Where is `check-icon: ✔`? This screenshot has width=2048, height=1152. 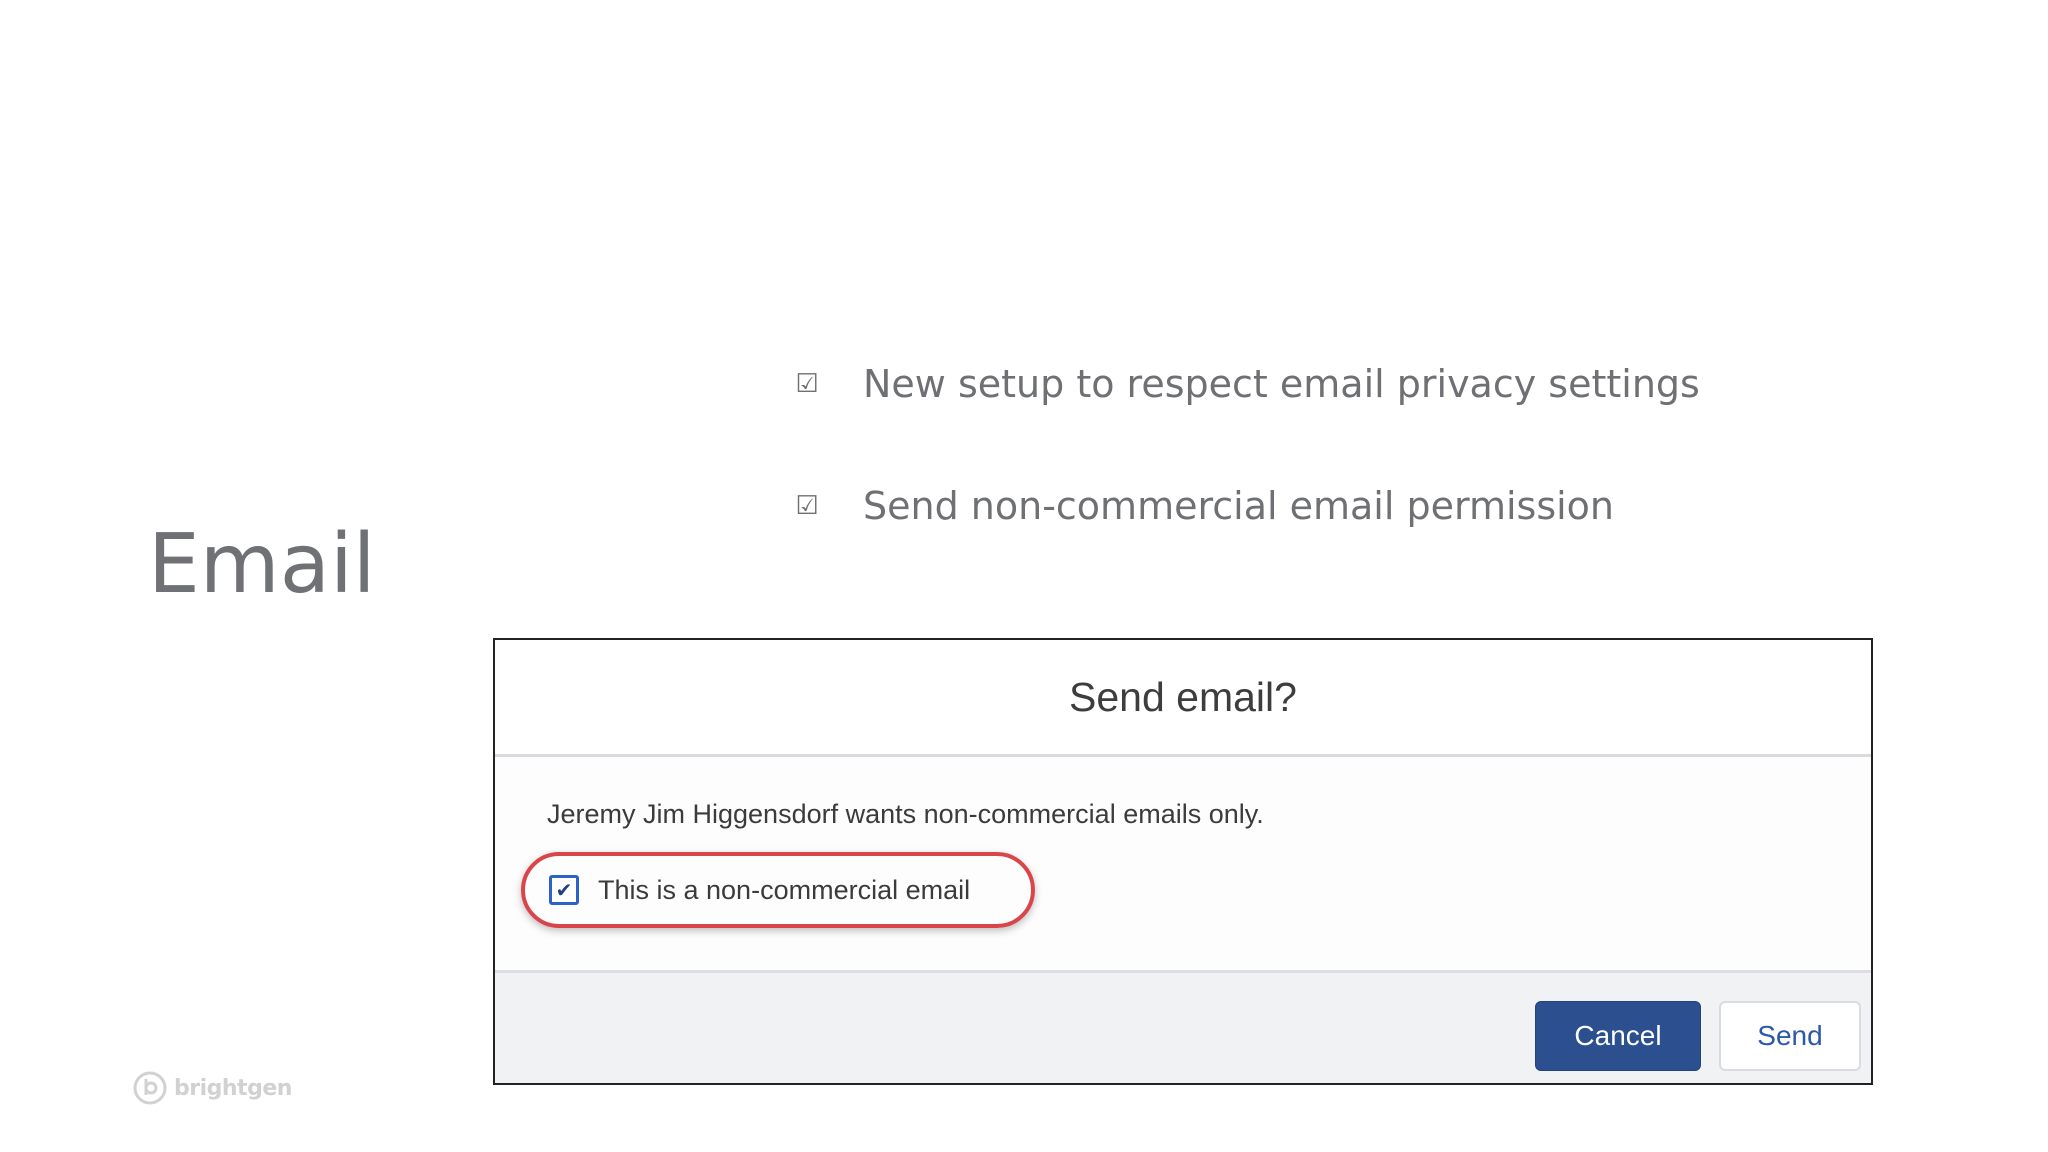 check-icon: ✔ is located at coordinates (564, 890).